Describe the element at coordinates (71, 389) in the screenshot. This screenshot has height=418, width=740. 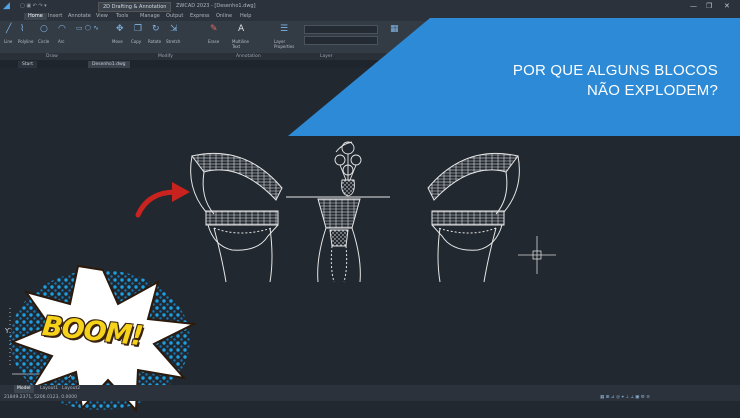
I see `tab-layout2: Layout2` at that location.